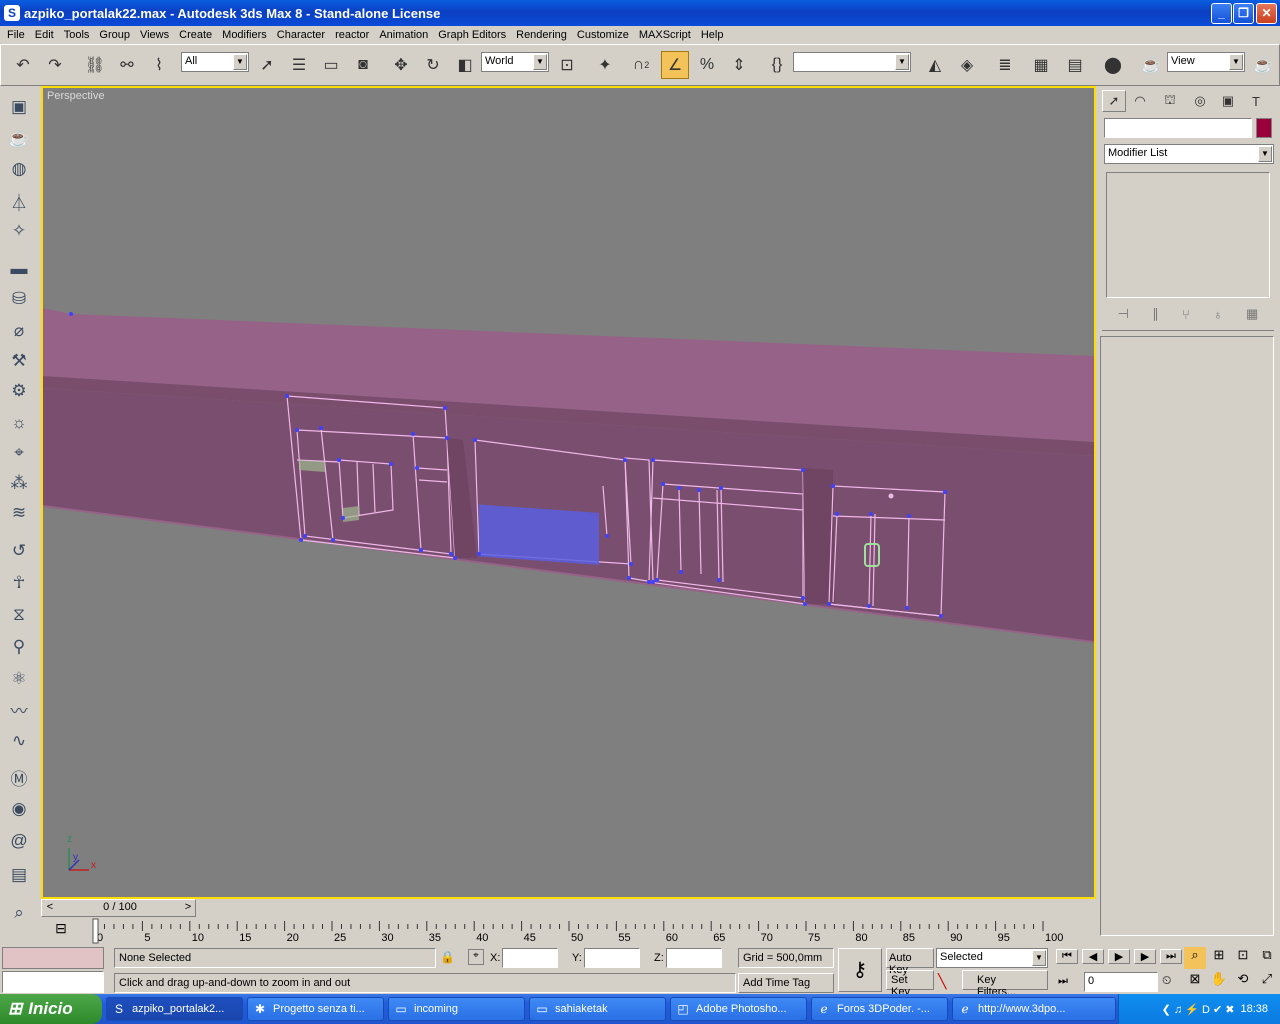  What do you see at coordinates (19, 841) in the screenshot?
I see `m-spiral-icon: @` at bounding box center [19, 841].